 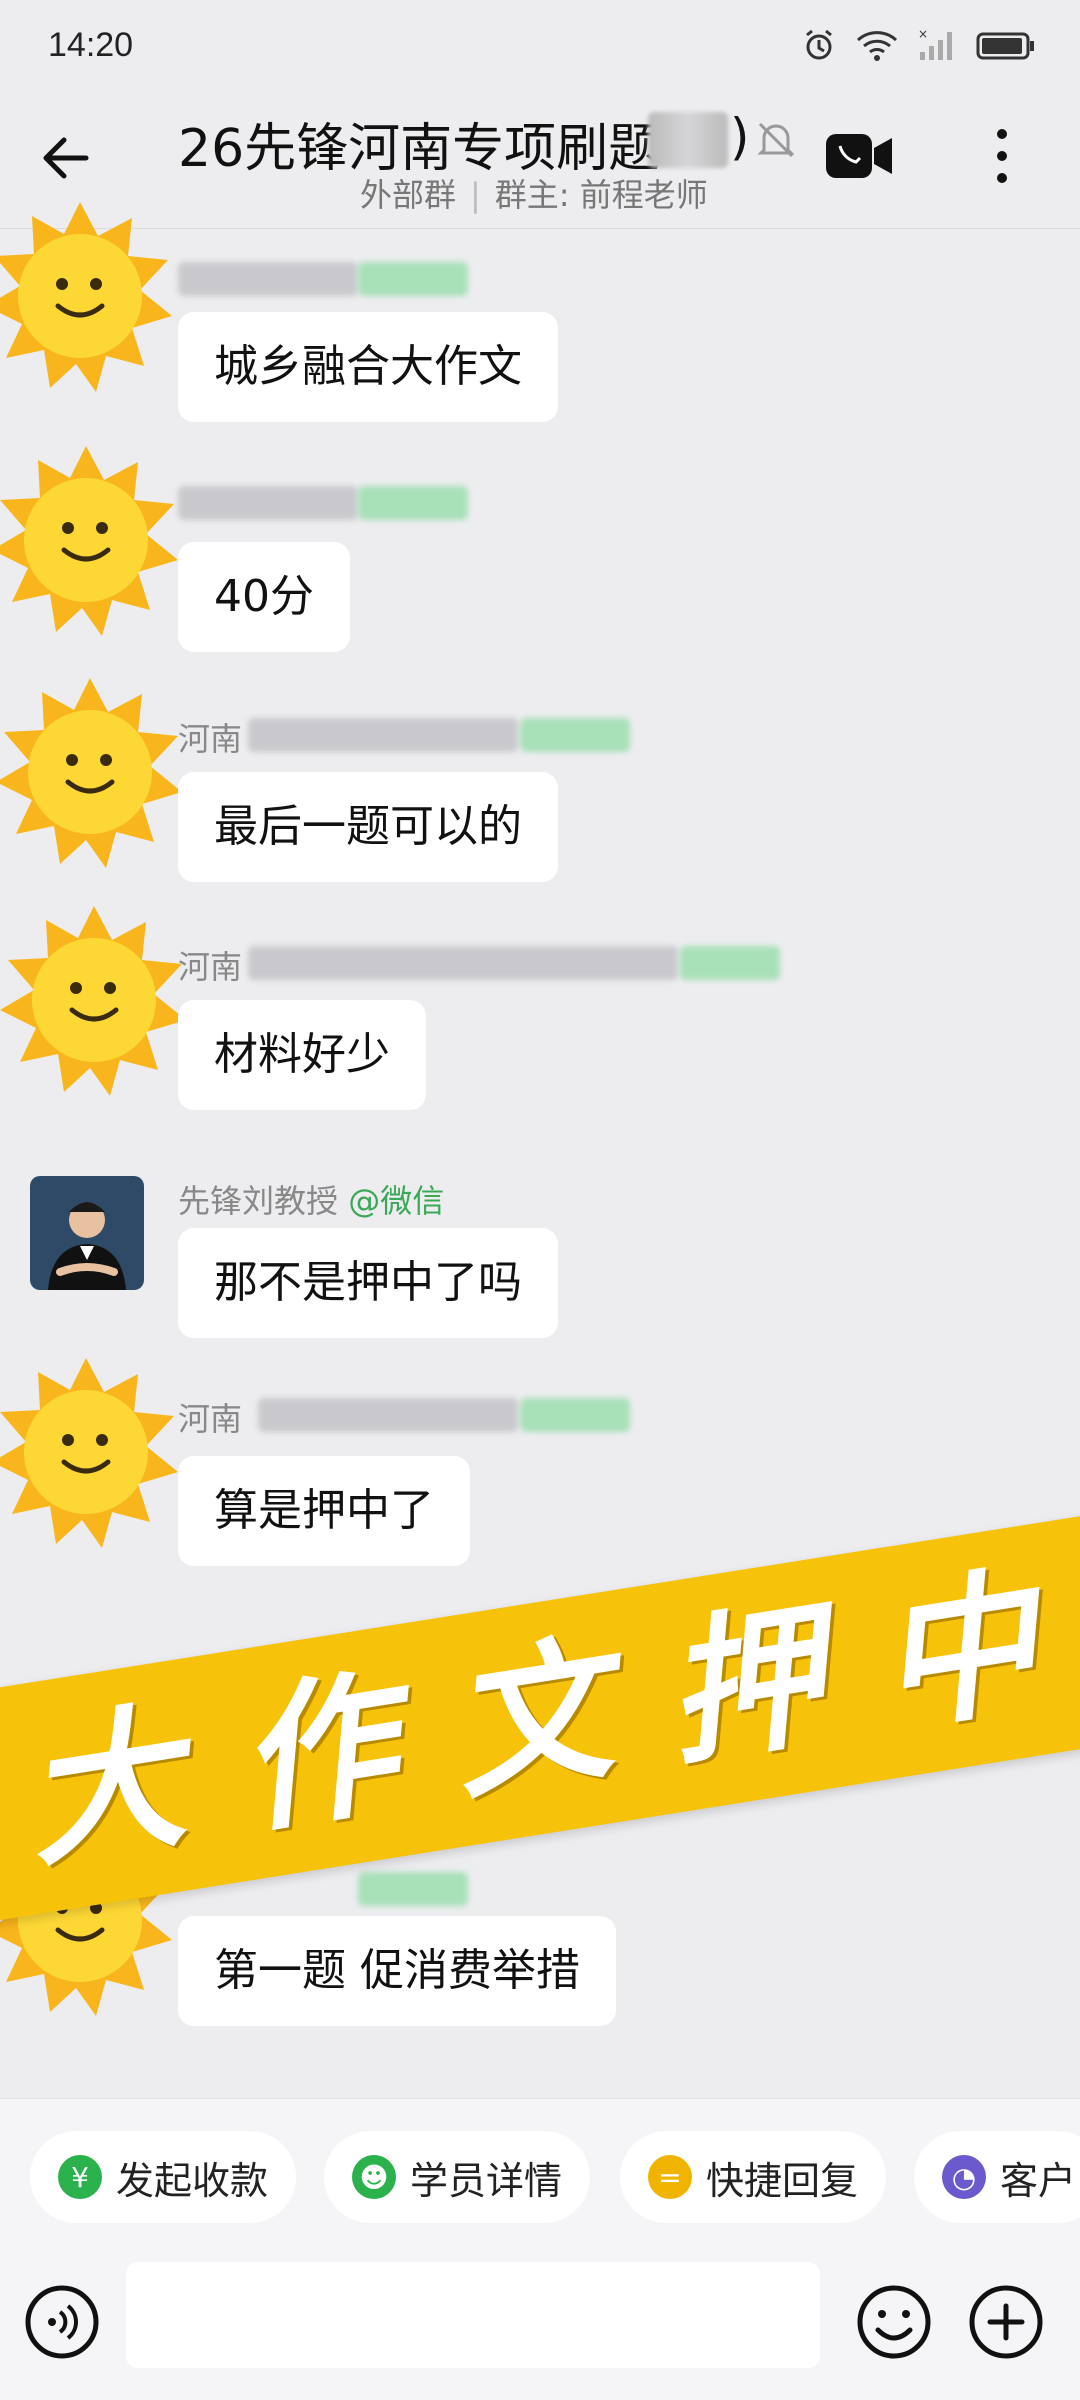 I want to click on message-bubble: 40分, so click(x=264, y=597).